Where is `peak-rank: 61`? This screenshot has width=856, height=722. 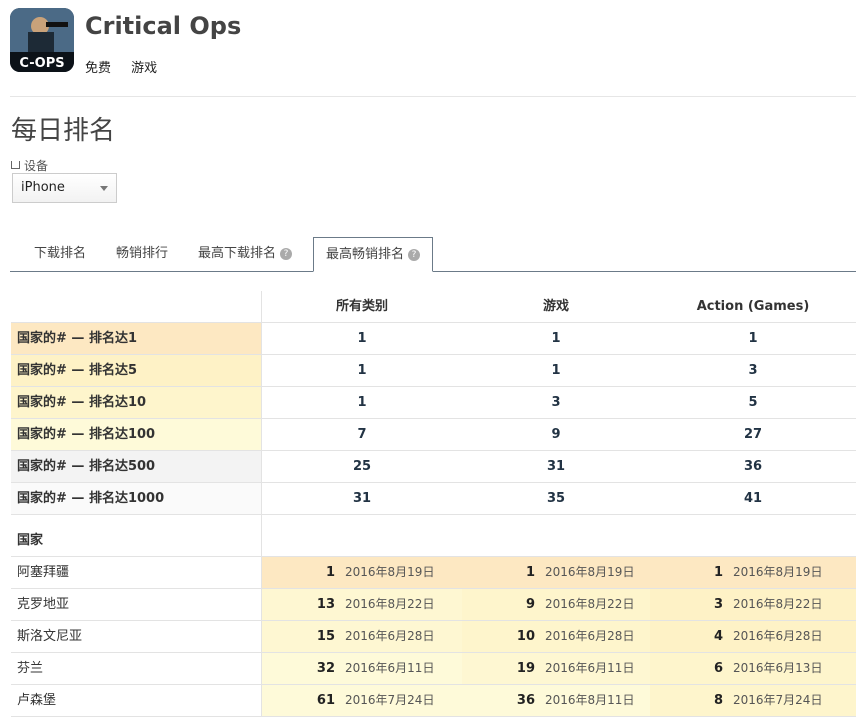 peak-rank: 61 is located at coordinates (325, 700).